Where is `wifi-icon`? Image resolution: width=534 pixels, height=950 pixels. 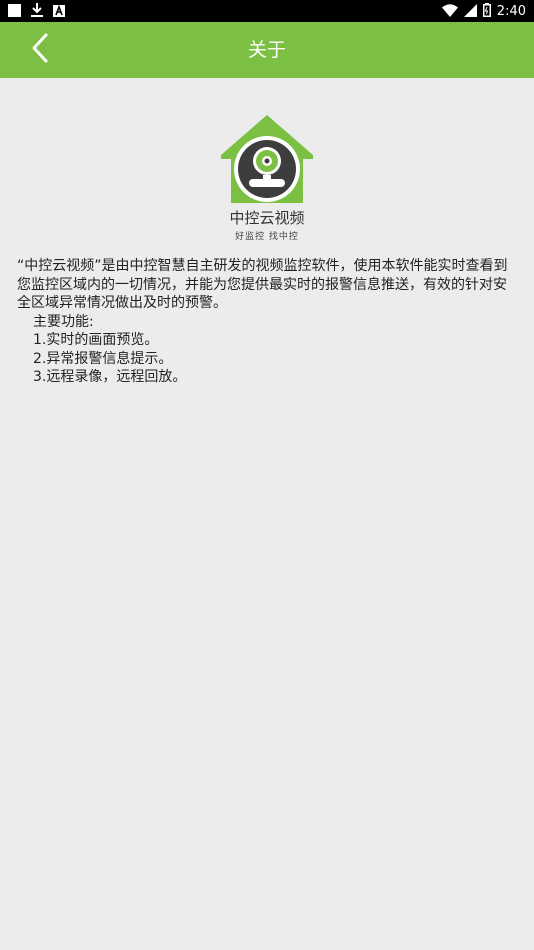 wifi-icon is located at coordinates (449, 11).